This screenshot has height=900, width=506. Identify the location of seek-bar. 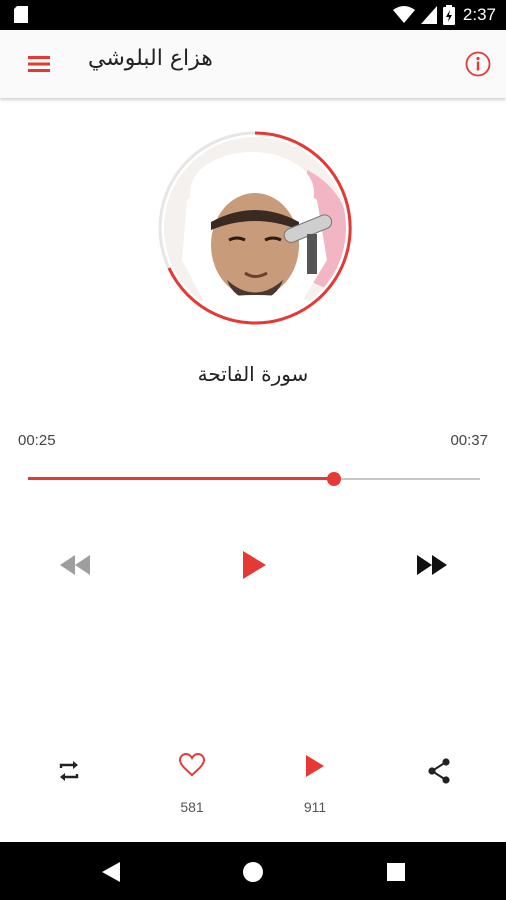
(254, 479).